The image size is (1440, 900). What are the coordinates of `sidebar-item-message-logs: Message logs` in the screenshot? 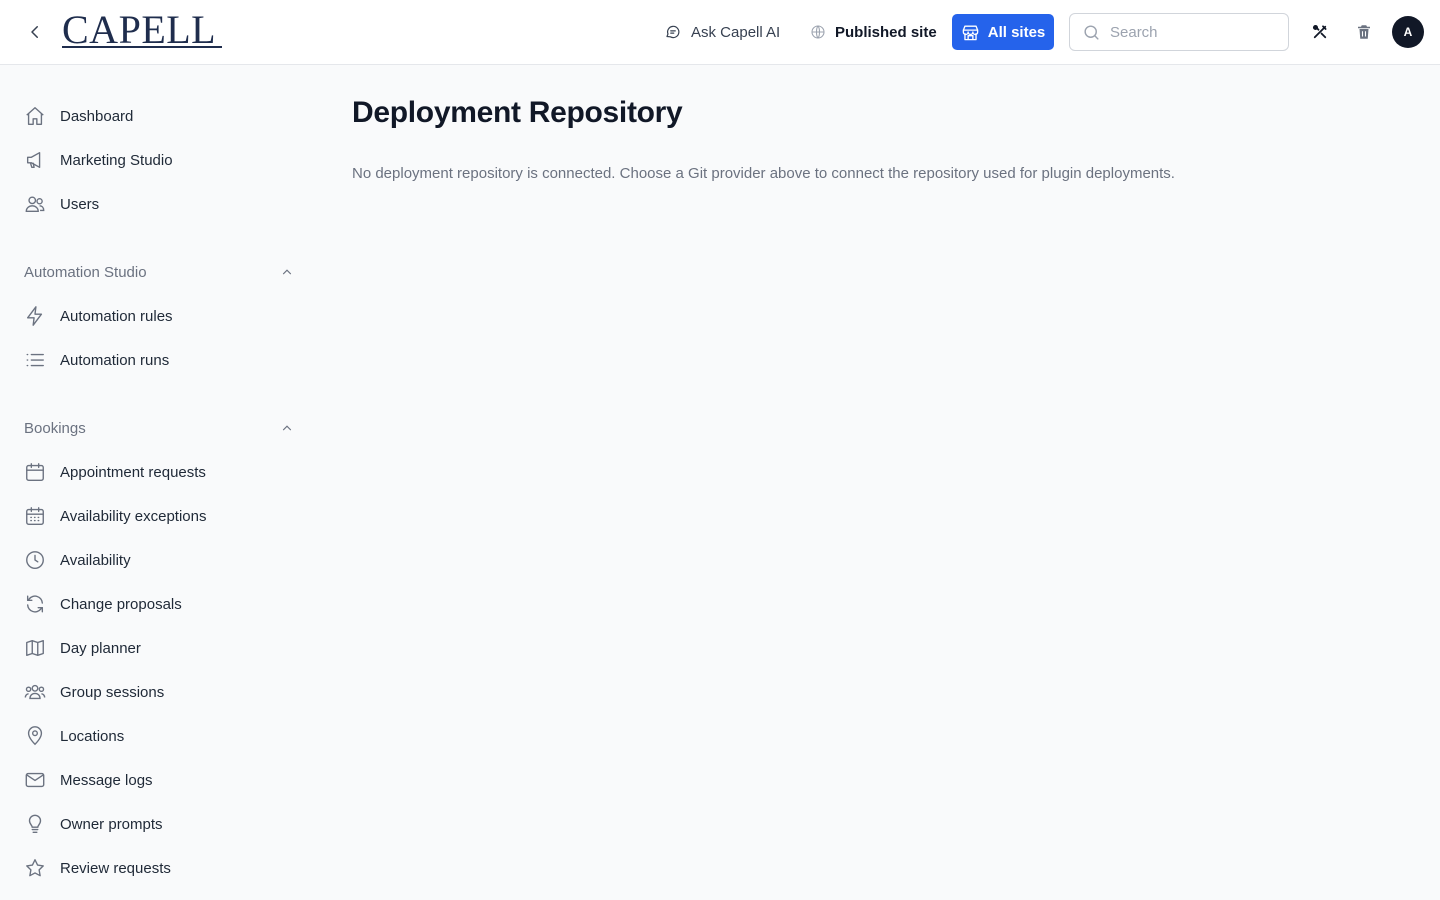 It's located at (160, 780).